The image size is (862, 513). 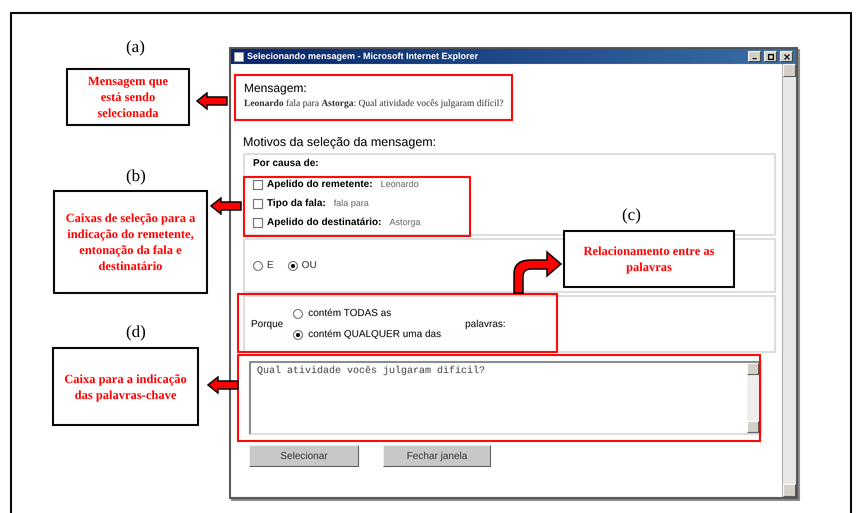 I want to click on minimize-button, so click(x=754, y=56).